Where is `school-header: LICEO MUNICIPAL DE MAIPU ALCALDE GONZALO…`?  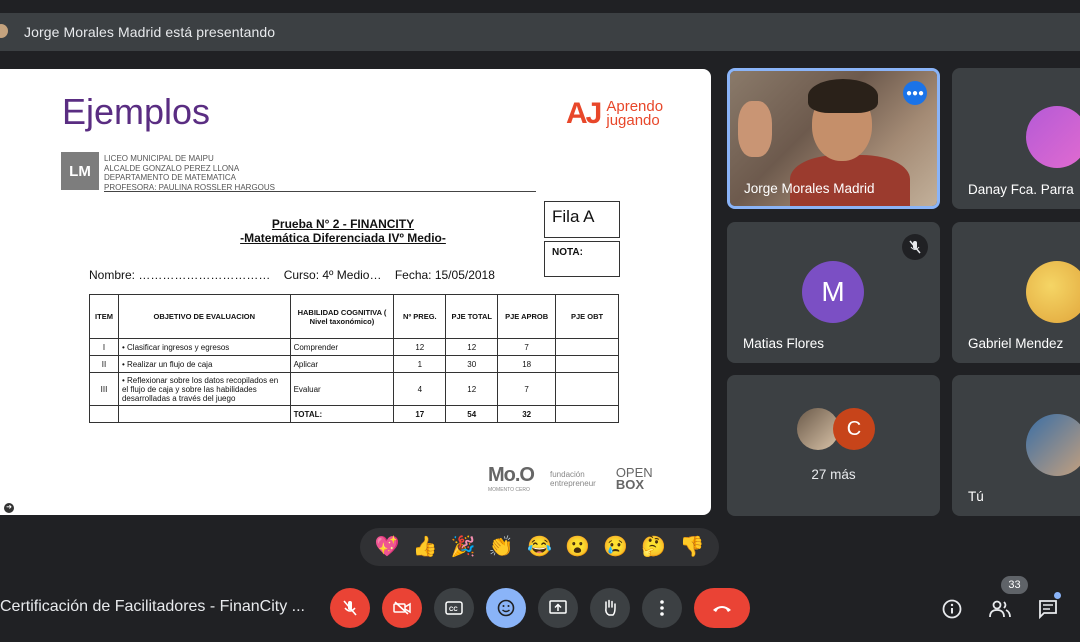 school-header: LICEO MUNICIPAL DE MAIPU ALCALDE GONZALO… is located at coordinates (189, 173).